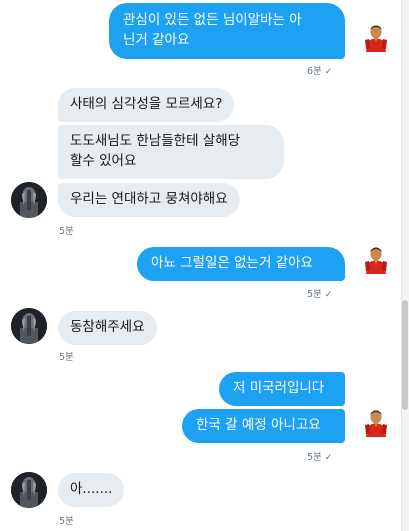 This screenshot has height=531, width=409. What do you see at coordinates (146, 105) in the screenshot?
I see `received-message: 사태의 심각성을 모르세요?` at bounding box center [146, 105].